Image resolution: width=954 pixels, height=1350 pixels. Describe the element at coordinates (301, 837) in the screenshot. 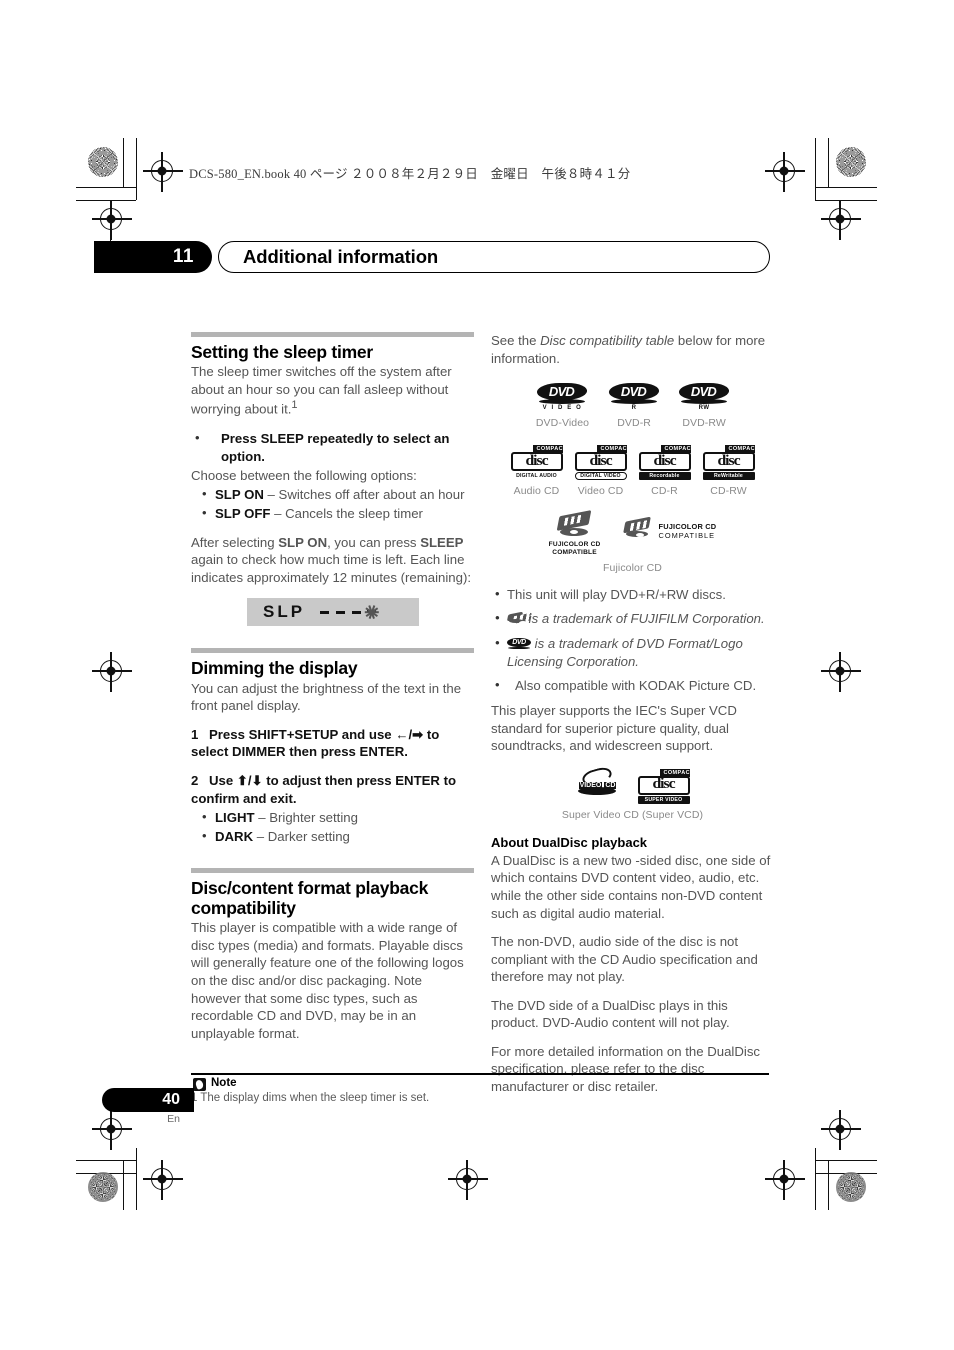

I see `dimming-option-desc: – Darker setting` at that location.